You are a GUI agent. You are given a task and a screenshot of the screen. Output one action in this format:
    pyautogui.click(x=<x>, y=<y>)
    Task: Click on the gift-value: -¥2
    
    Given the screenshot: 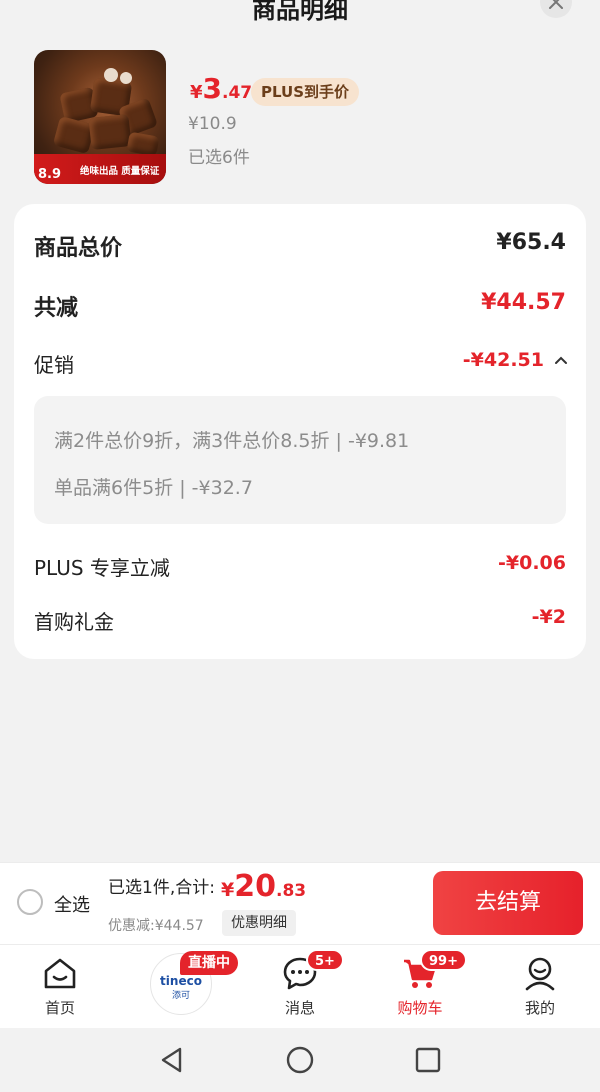 What is the action you would take?
    pyautogui.click(x=548, y=617)
    